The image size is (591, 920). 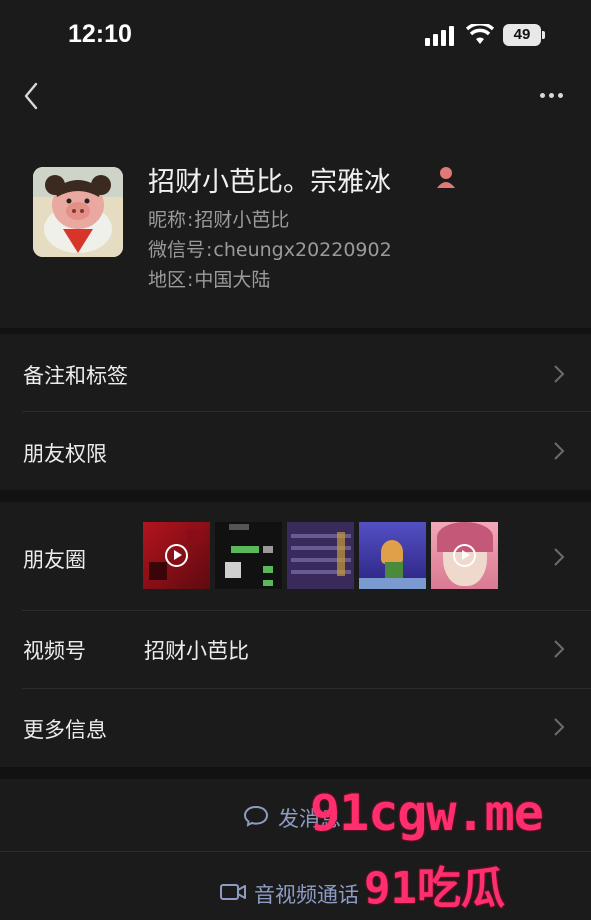 I want to click on more-options-button, so click(x=552, y=95).